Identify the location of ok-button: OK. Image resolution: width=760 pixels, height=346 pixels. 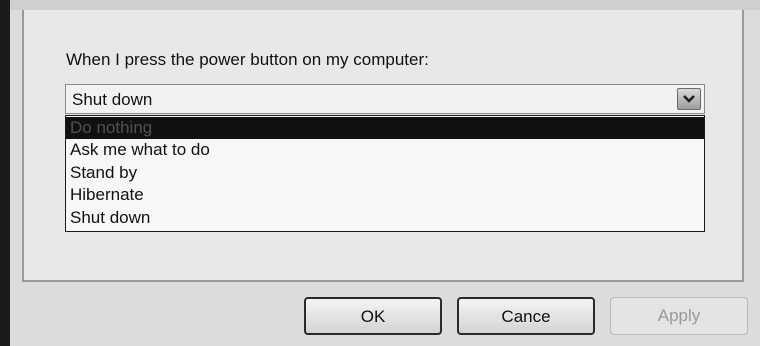
(373, 316).